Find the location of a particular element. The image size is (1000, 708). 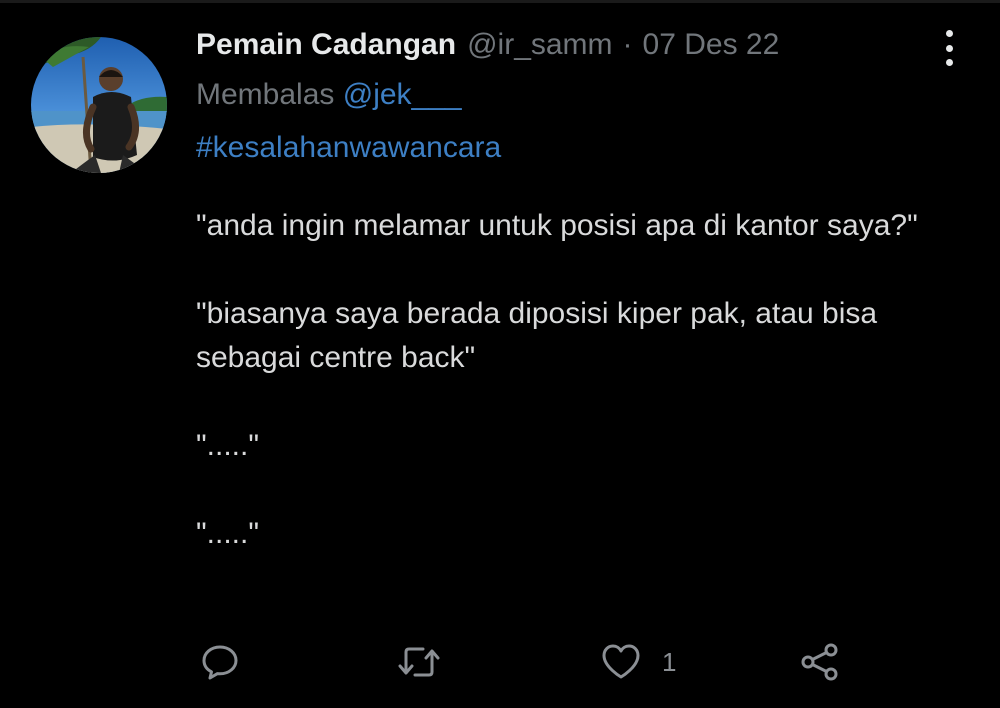

more-options-icon is located at coordinates (949, 48).